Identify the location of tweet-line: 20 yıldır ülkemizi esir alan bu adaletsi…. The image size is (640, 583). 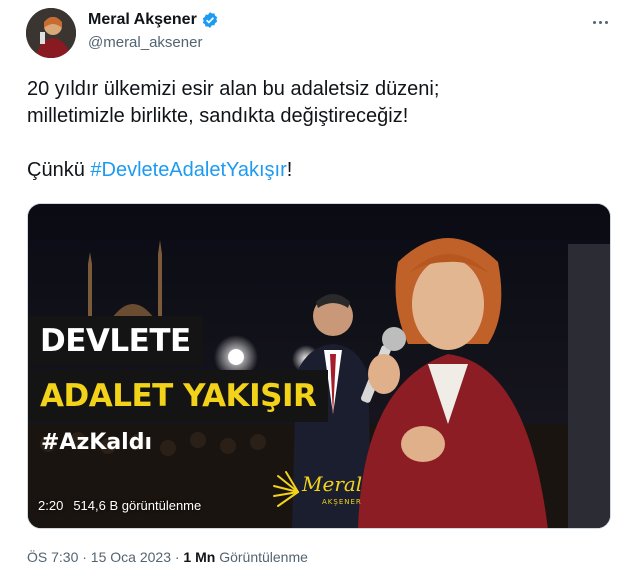
(233, 89).